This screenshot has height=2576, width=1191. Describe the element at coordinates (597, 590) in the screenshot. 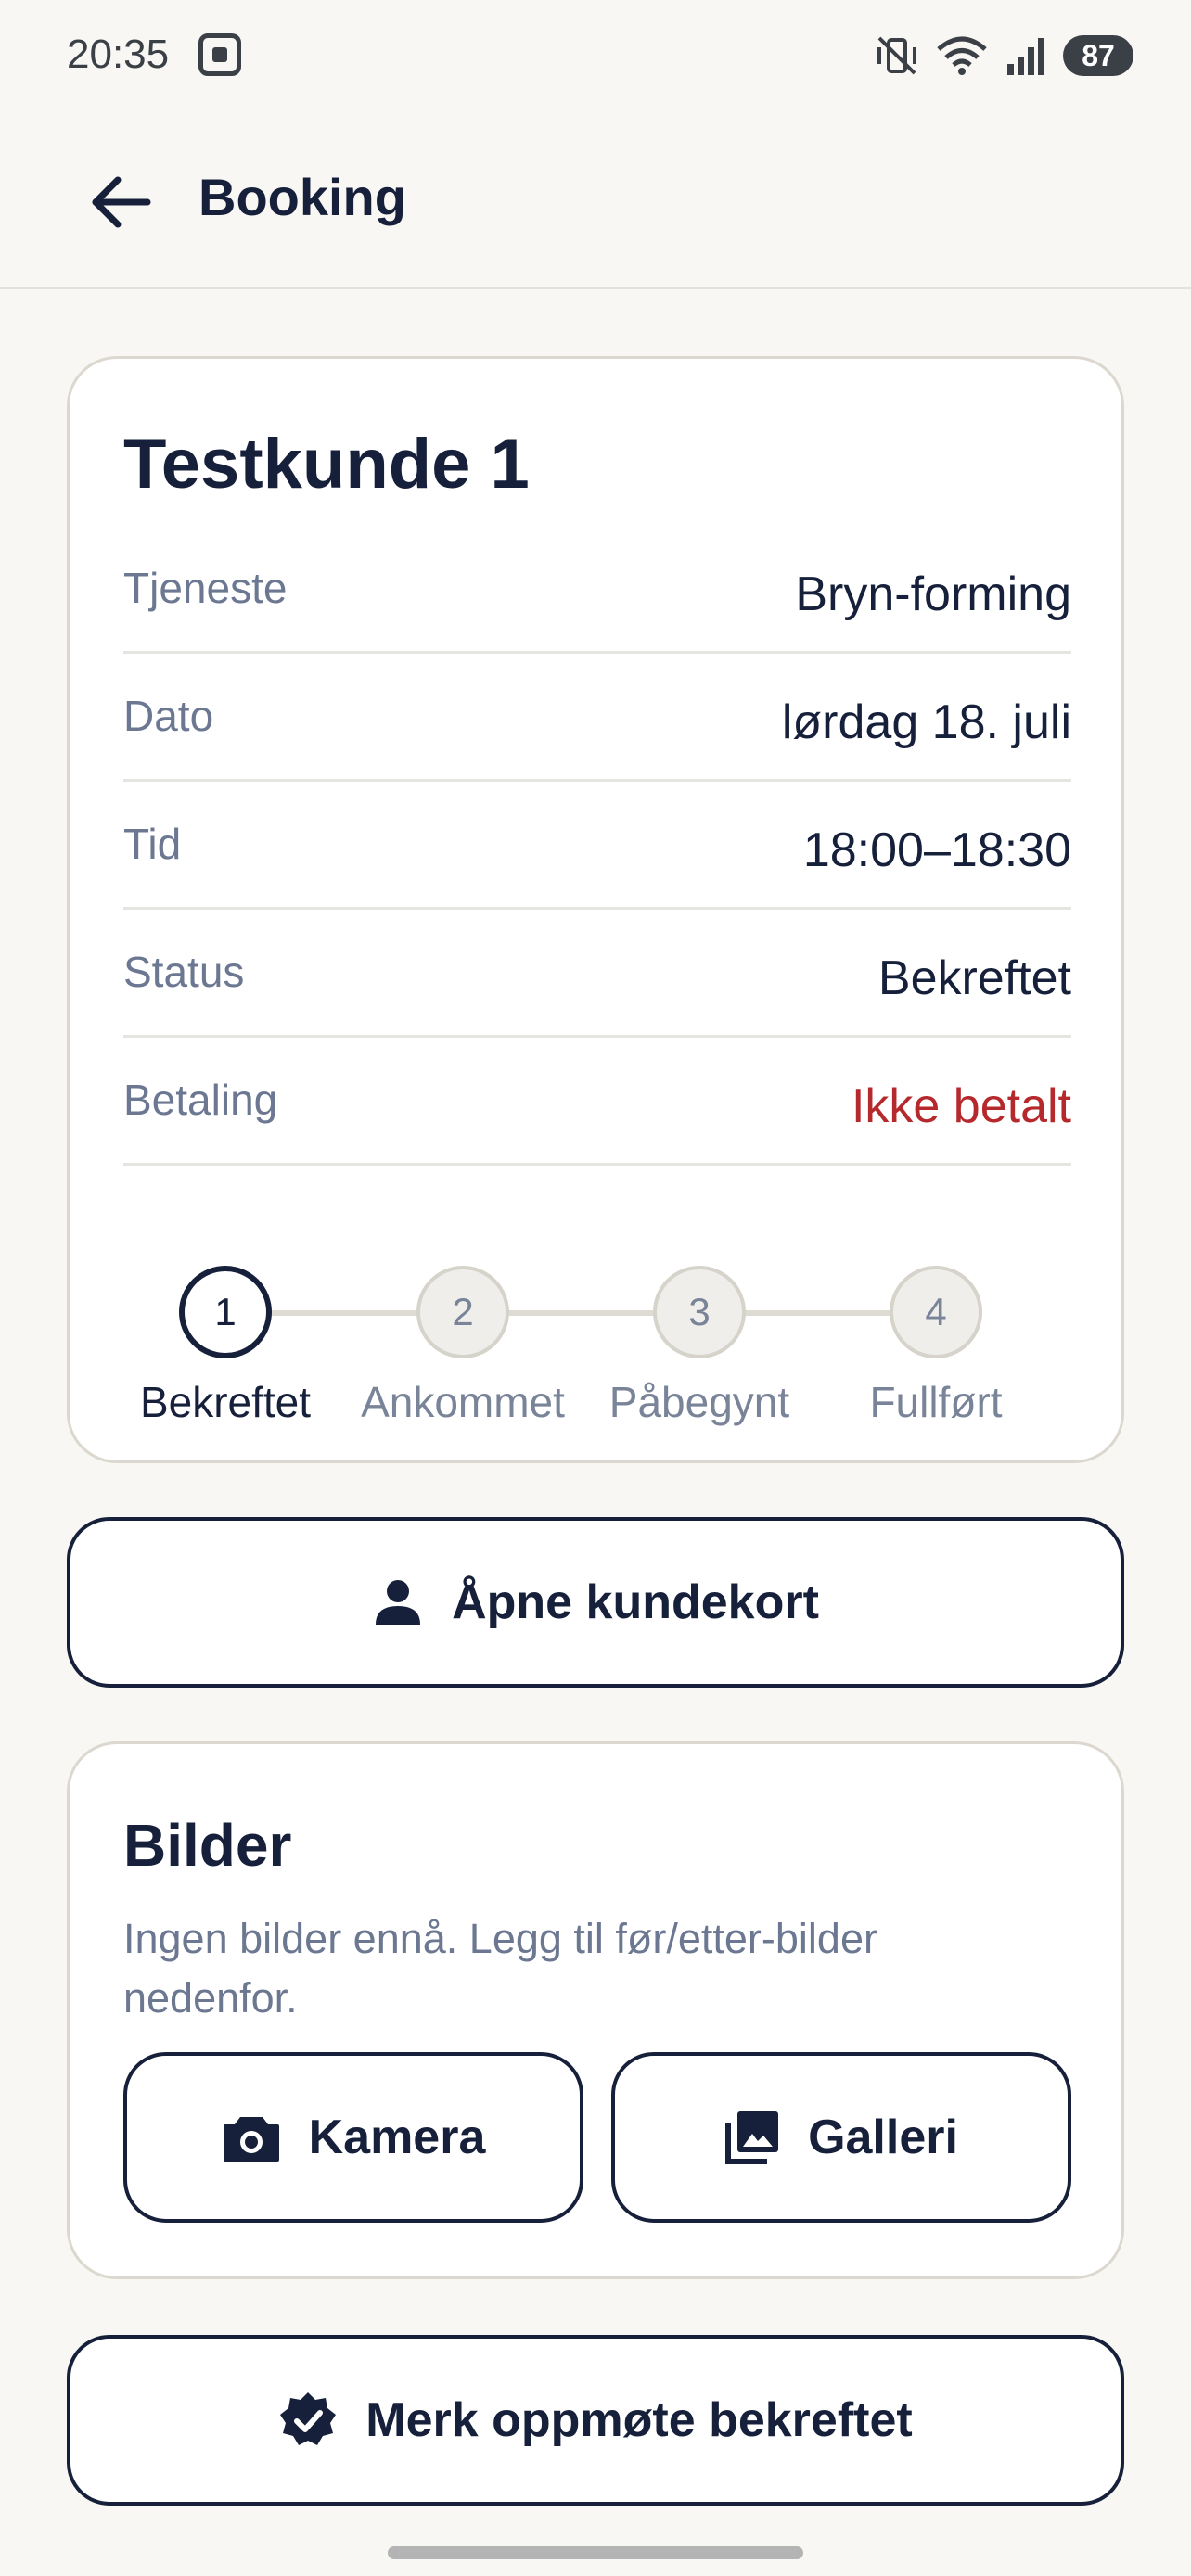

I see `detail-row-service: Tjeneste Bryn-forming` at that location.